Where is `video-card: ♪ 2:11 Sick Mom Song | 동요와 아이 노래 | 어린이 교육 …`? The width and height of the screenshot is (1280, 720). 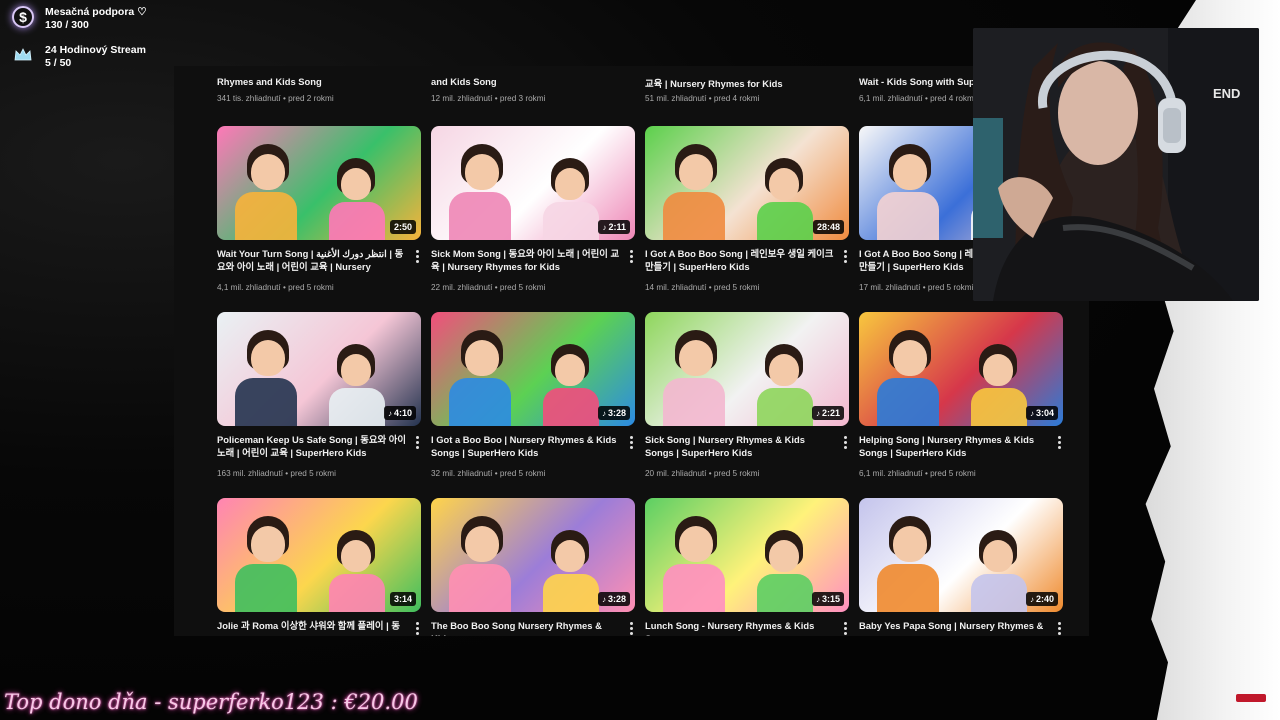
video-card: ♪ 2:11 Sick Mom Song | 동요와 아이 노래 | 어린이 교육 … is located at coordinates (533, 211).